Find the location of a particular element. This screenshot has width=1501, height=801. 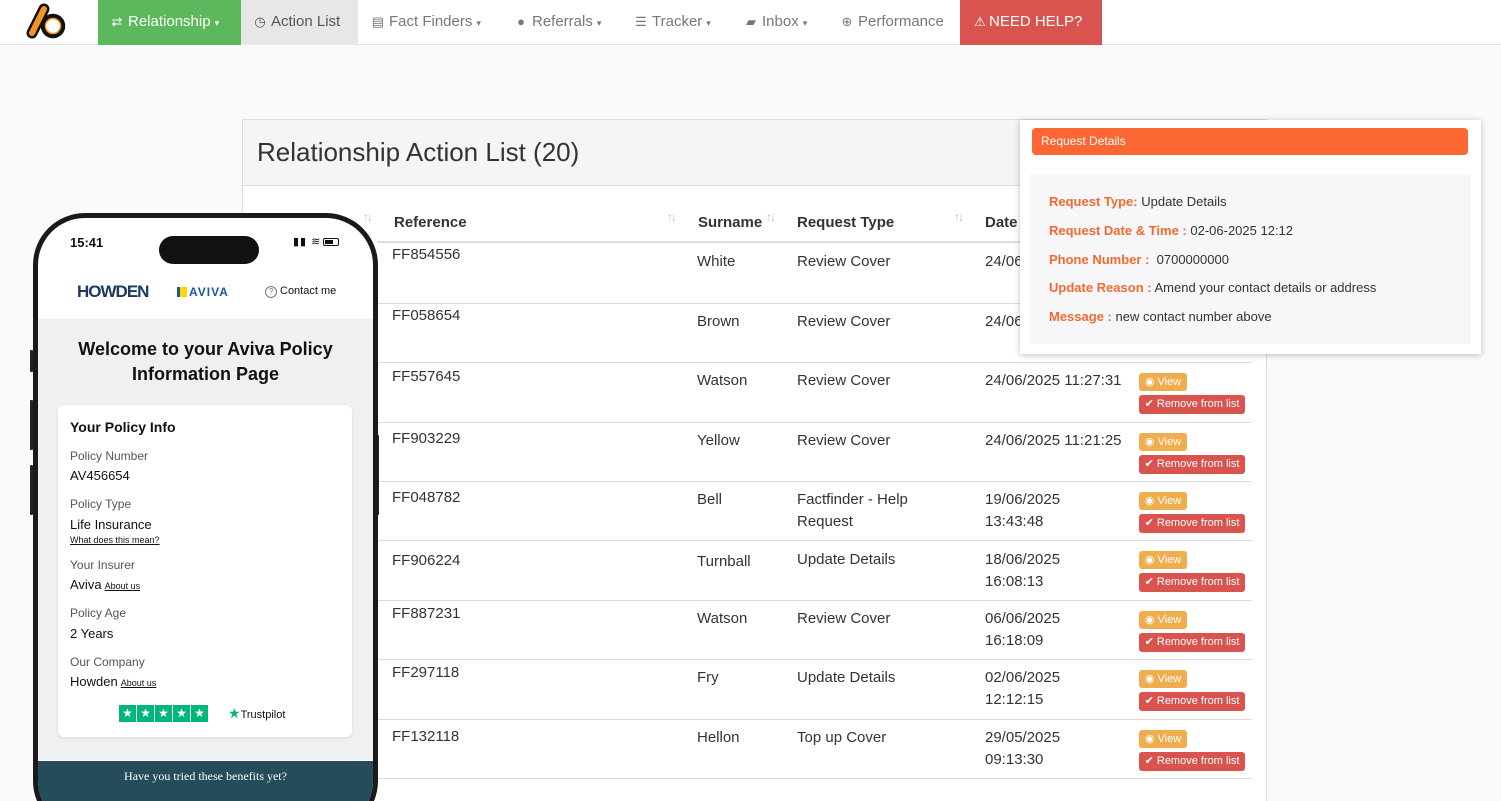

benefits-banner: Have you tried these benefits yet? is located at coordinates (205, 781).